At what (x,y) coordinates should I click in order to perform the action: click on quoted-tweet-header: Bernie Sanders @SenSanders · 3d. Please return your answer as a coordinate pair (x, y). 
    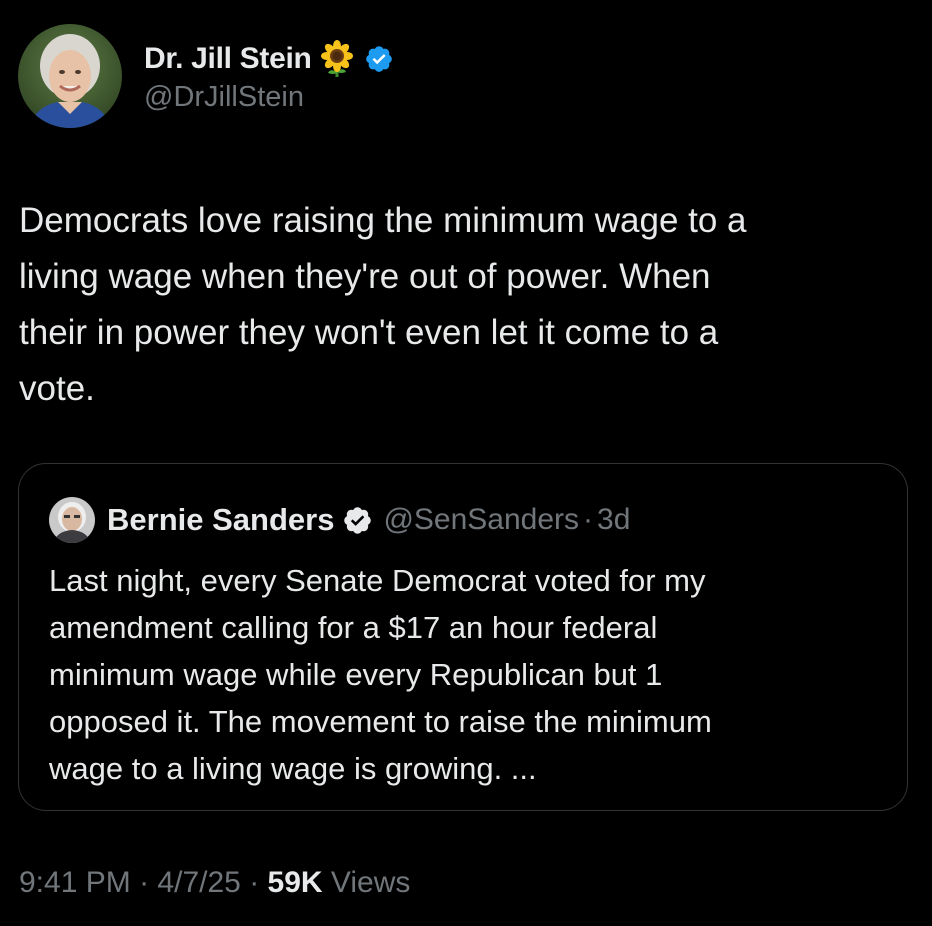
    Looking at the image, I should click on (339, 520).